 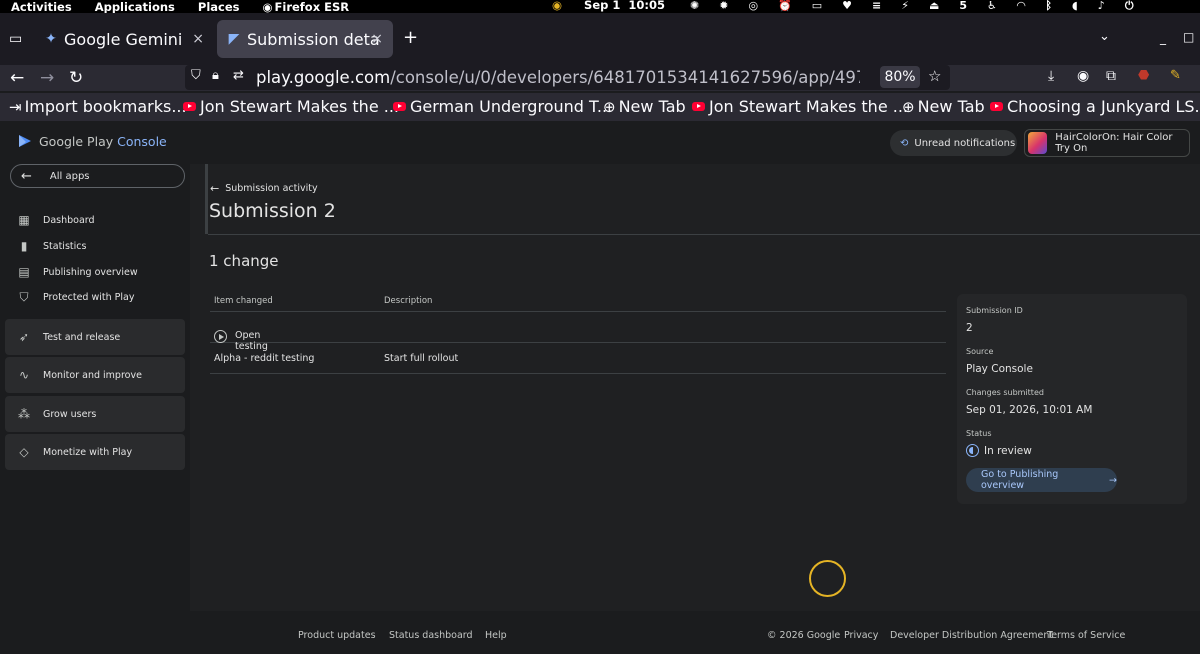 I want to click on table-row: Open testing, so click(x=578, y=332).